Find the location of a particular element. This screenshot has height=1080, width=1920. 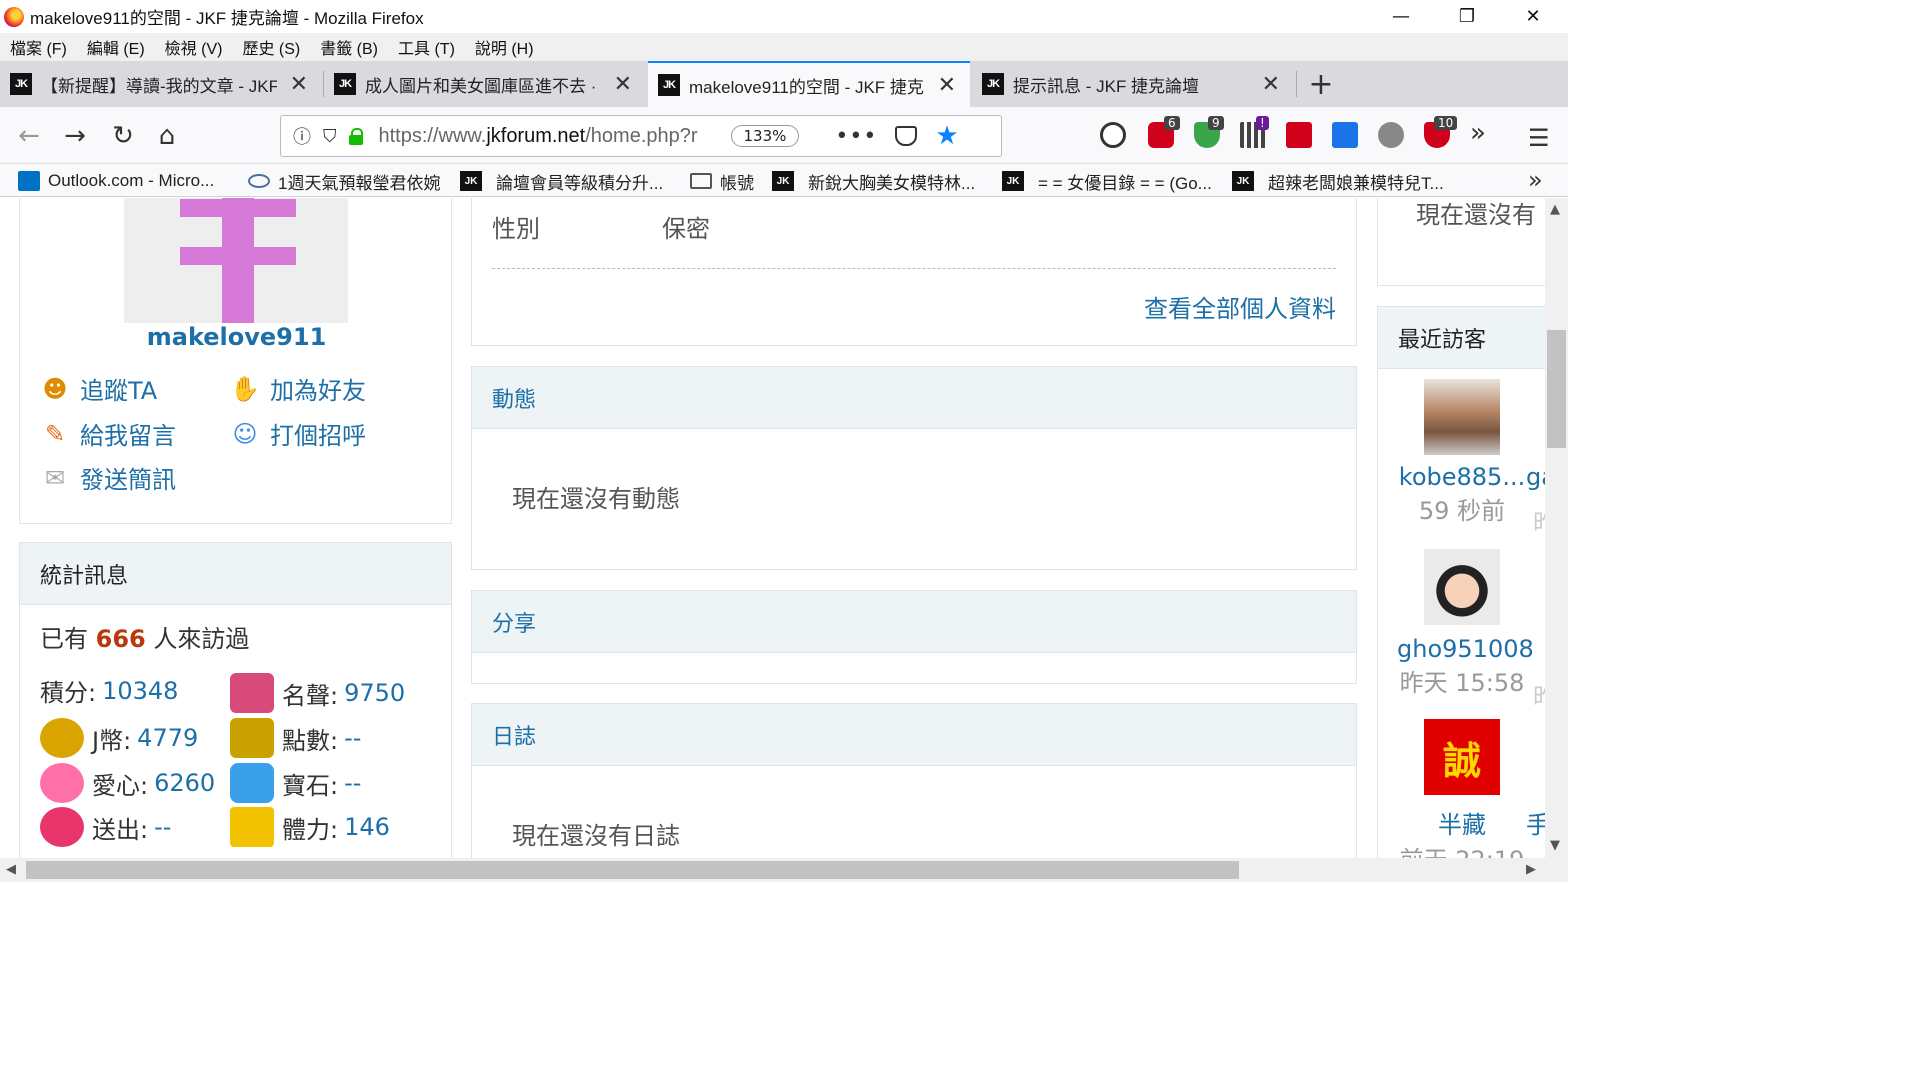

url-text: https://www.jkforum.net/home.php?r is located at coordinates (552, 136).